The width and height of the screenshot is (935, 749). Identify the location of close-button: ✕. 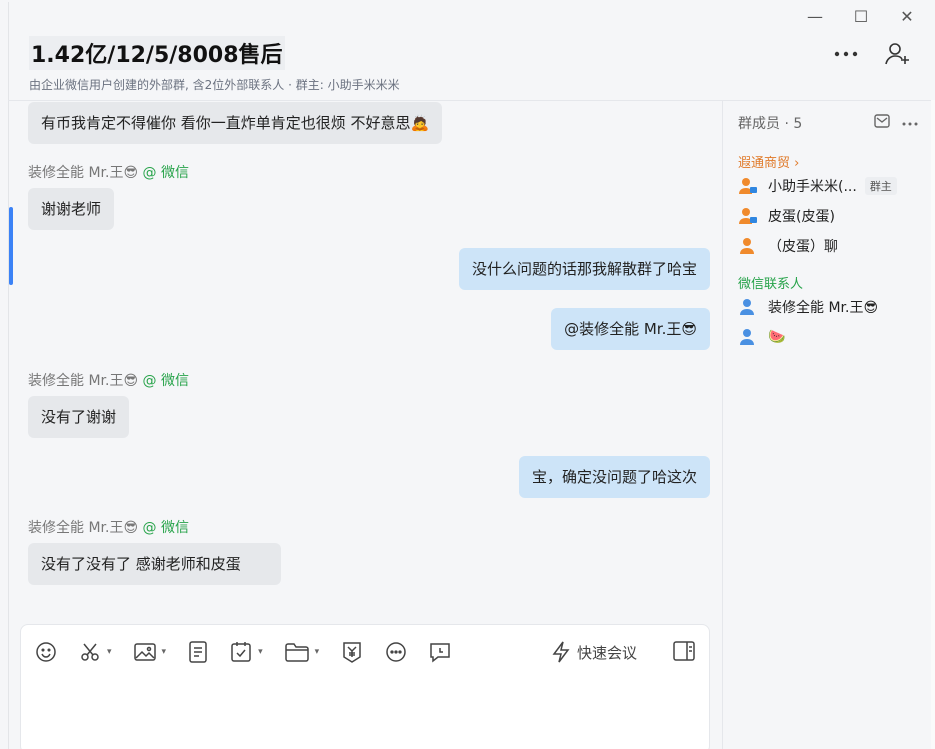
(907, 17).